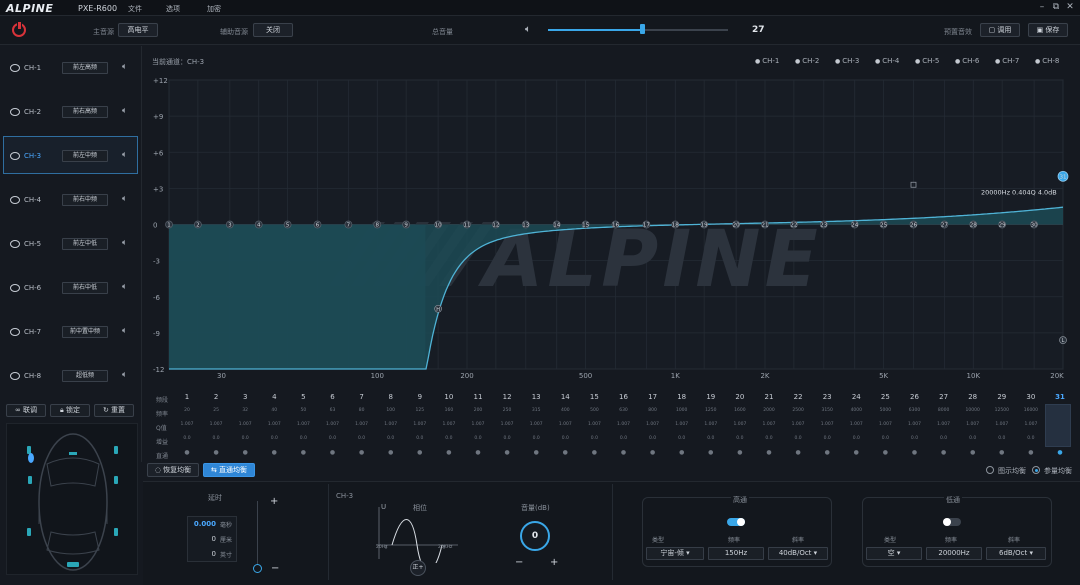 The image size is (1080, 585). I want to click on band-frequency: 160, so click(449, 410).